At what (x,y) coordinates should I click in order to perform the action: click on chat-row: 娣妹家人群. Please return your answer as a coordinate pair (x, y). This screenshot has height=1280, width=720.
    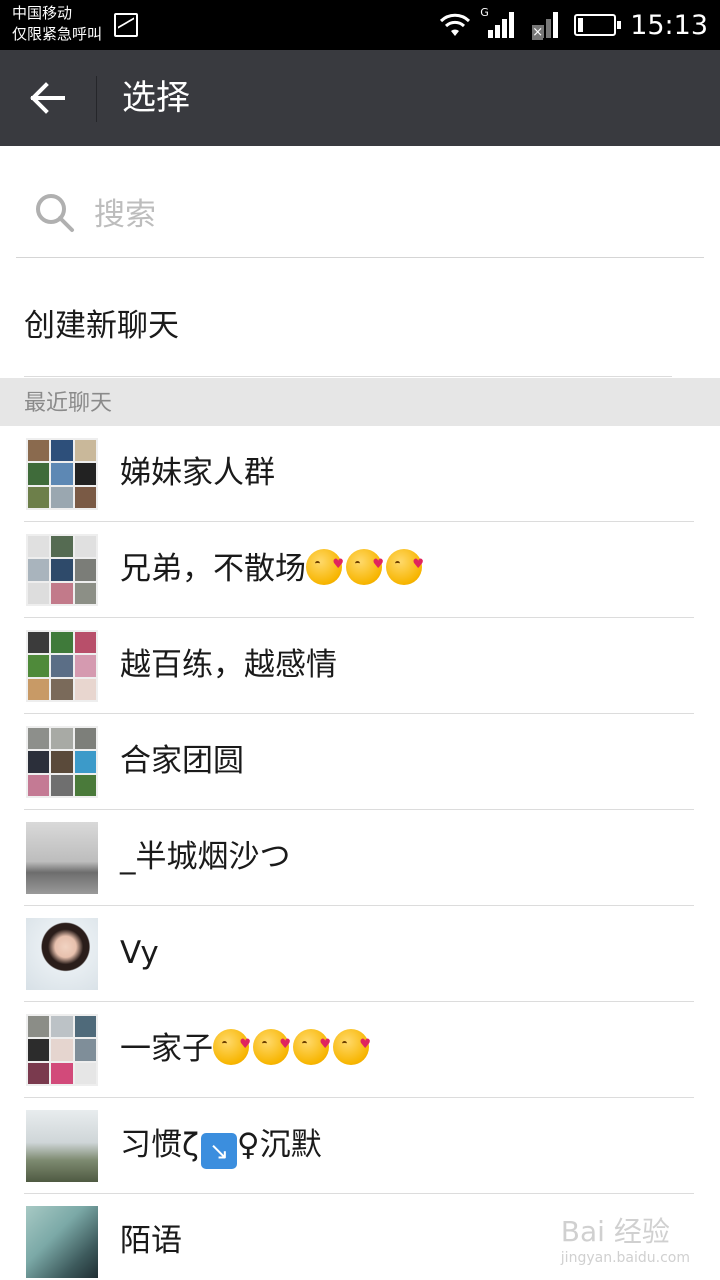
    Looking at the image, I should click on (360, 474).